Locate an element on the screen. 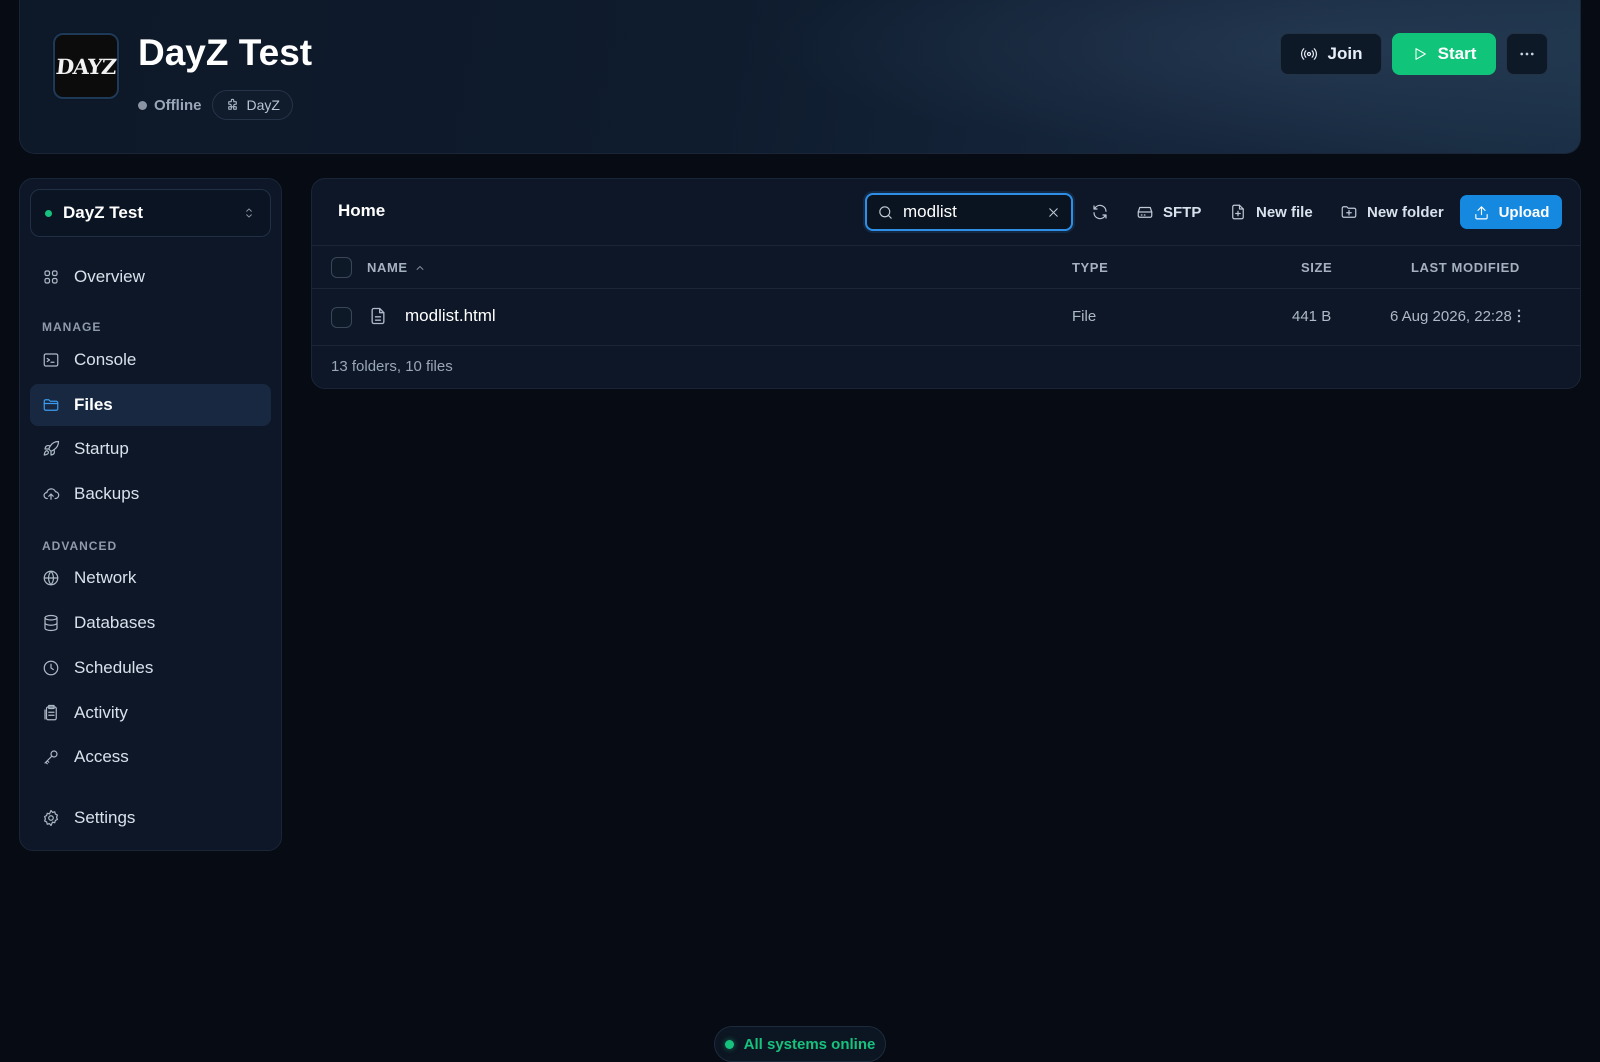  server-title: DayZ Test is located at coordinates (225, 52).